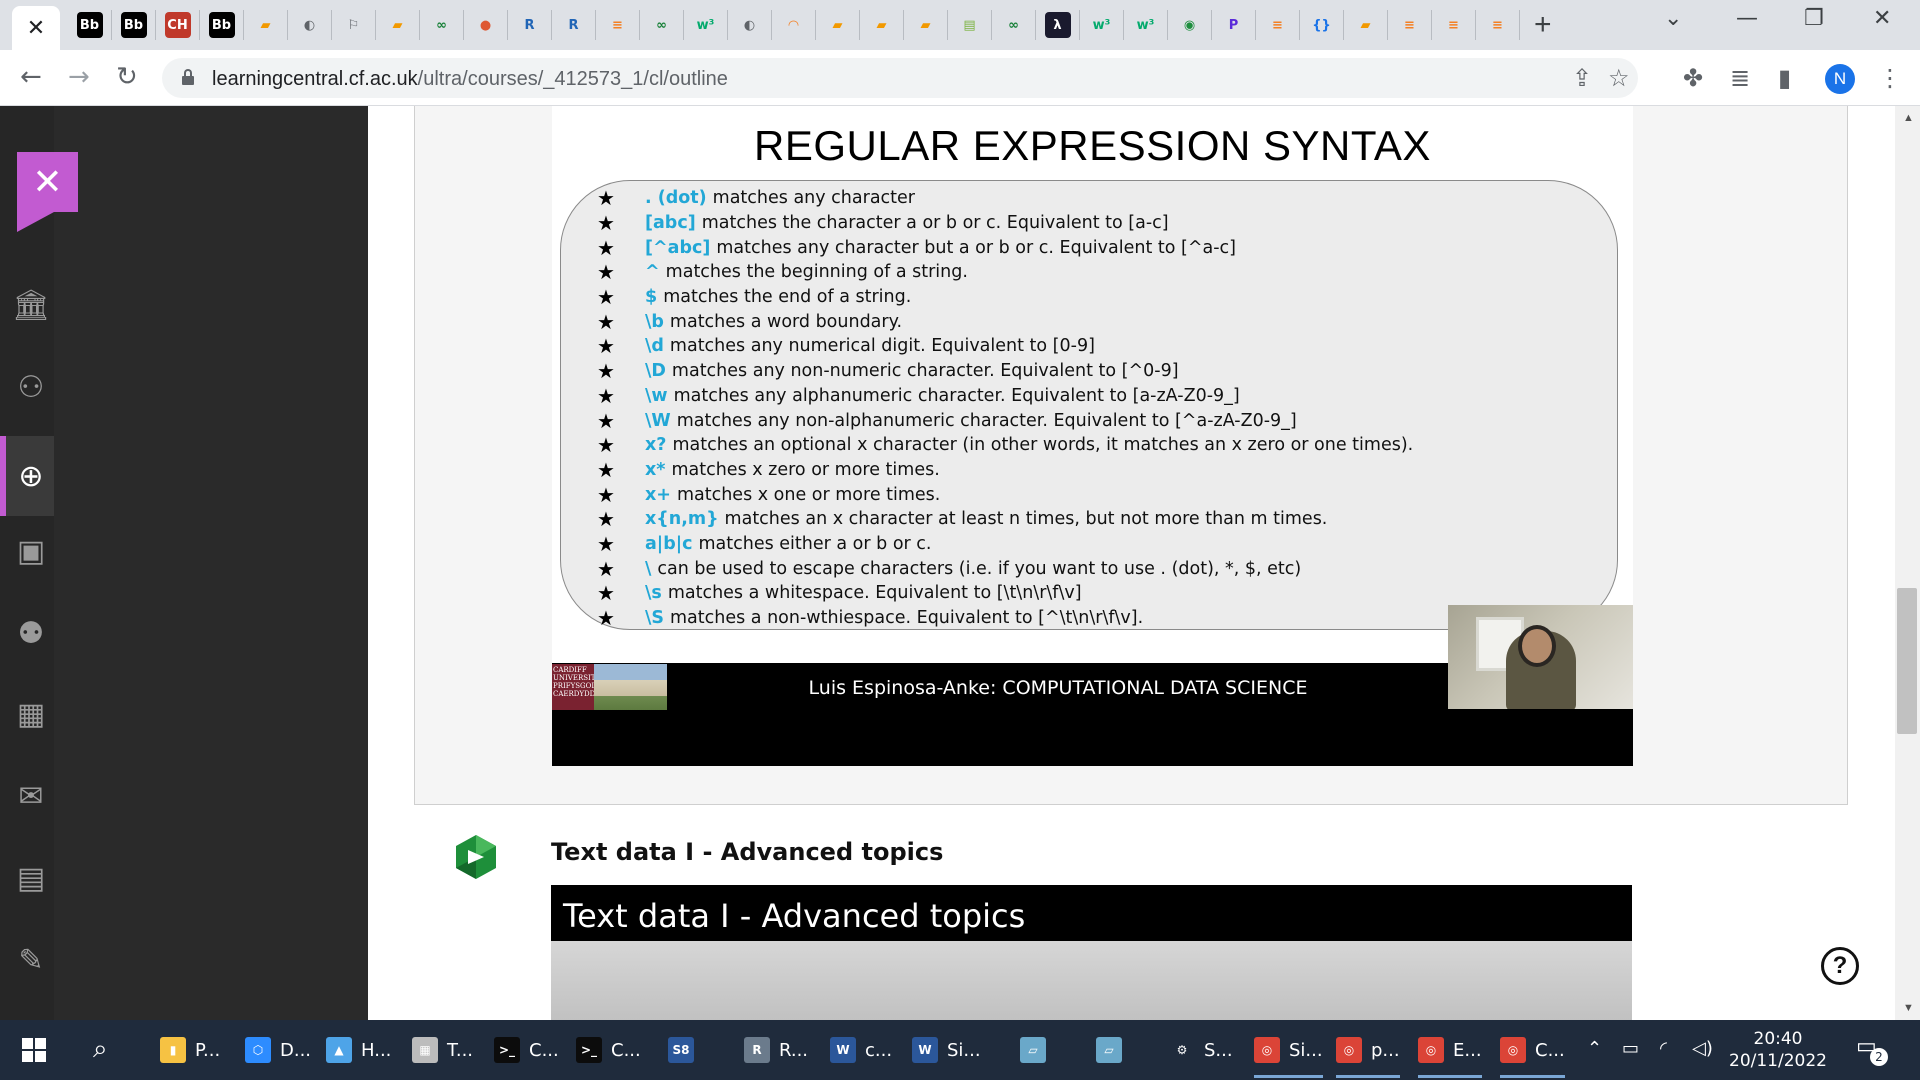 The width and height of the screenshot is (1920, 1080). What do you see at coordinates (1630, 1048) in the screenshot?
I see `battery-icon: ▭` at bounding box center [1630, 1048].